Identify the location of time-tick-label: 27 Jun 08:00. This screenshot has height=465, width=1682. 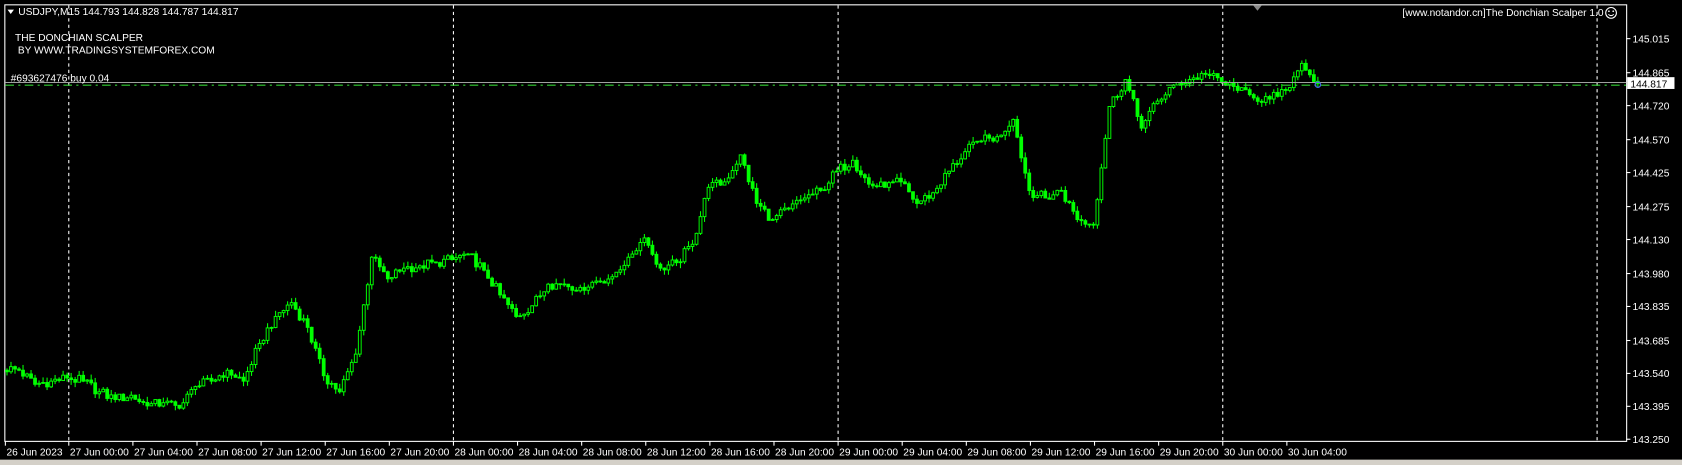
(227, 452).